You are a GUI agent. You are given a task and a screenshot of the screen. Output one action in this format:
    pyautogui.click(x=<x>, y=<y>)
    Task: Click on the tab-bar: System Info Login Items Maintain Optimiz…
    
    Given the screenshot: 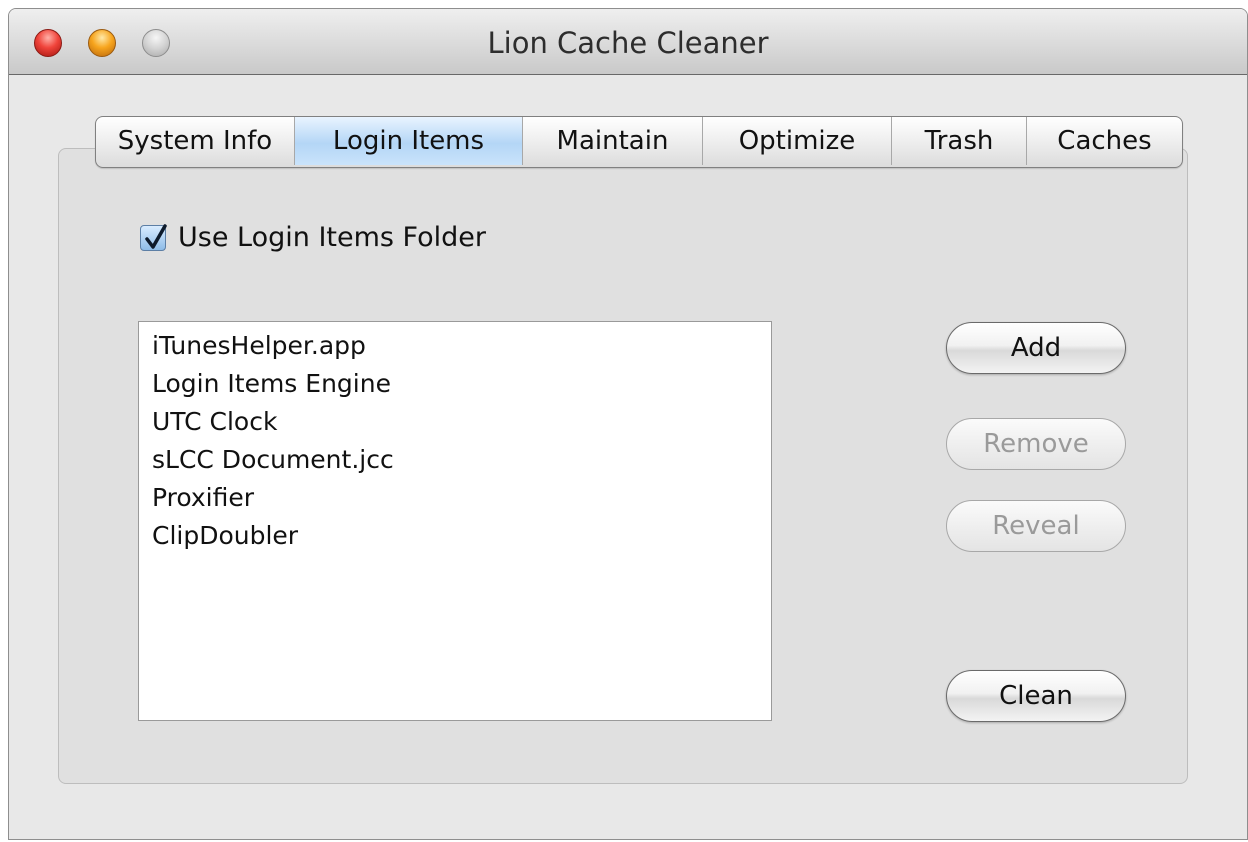 What is the action you would take?
    pyautogui.click(x=639, y=142)
    